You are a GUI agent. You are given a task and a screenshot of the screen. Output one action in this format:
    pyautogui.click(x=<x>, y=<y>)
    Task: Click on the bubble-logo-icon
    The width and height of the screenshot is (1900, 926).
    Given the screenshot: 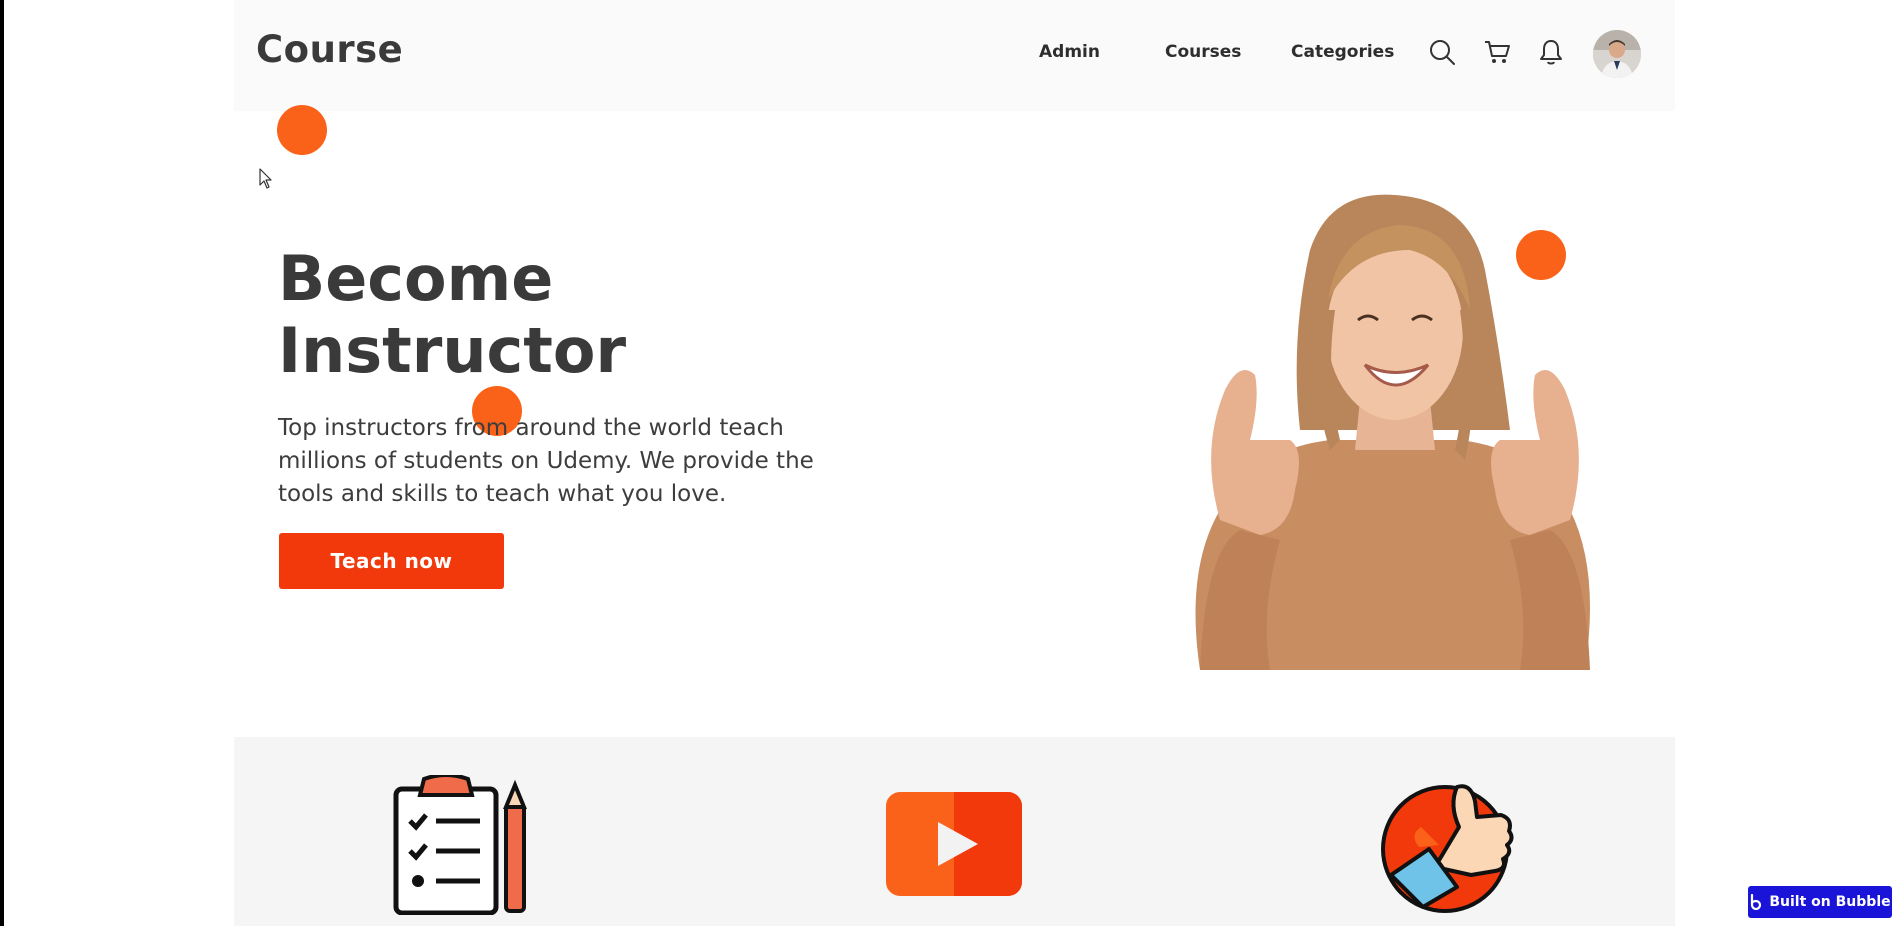 What is the action you would take?
    pyautogui.click(x=1756, y=902)
    